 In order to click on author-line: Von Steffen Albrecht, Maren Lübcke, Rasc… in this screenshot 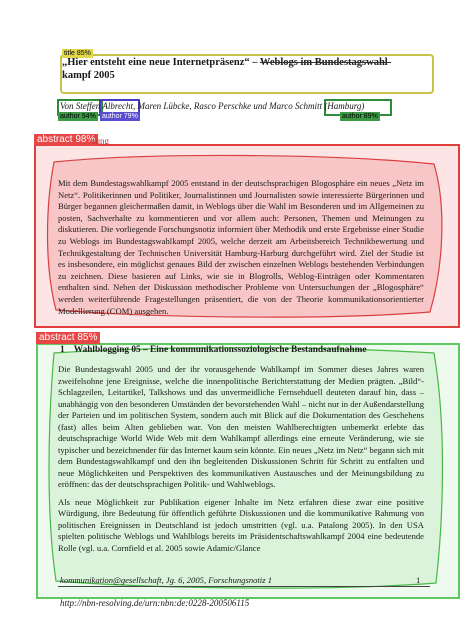, I will do `click(212, 106)`.